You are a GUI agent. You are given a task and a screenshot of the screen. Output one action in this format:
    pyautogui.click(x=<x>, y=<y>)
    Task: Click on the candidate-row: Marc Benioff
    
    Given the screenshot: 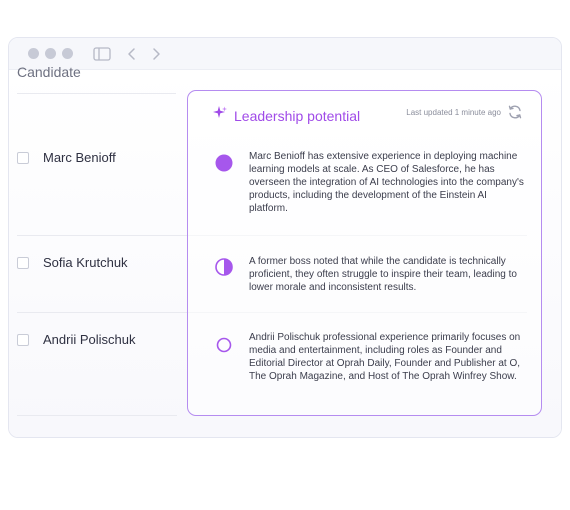 What is the action you would take?
    pyautogui.click(x=96, y=157)
    